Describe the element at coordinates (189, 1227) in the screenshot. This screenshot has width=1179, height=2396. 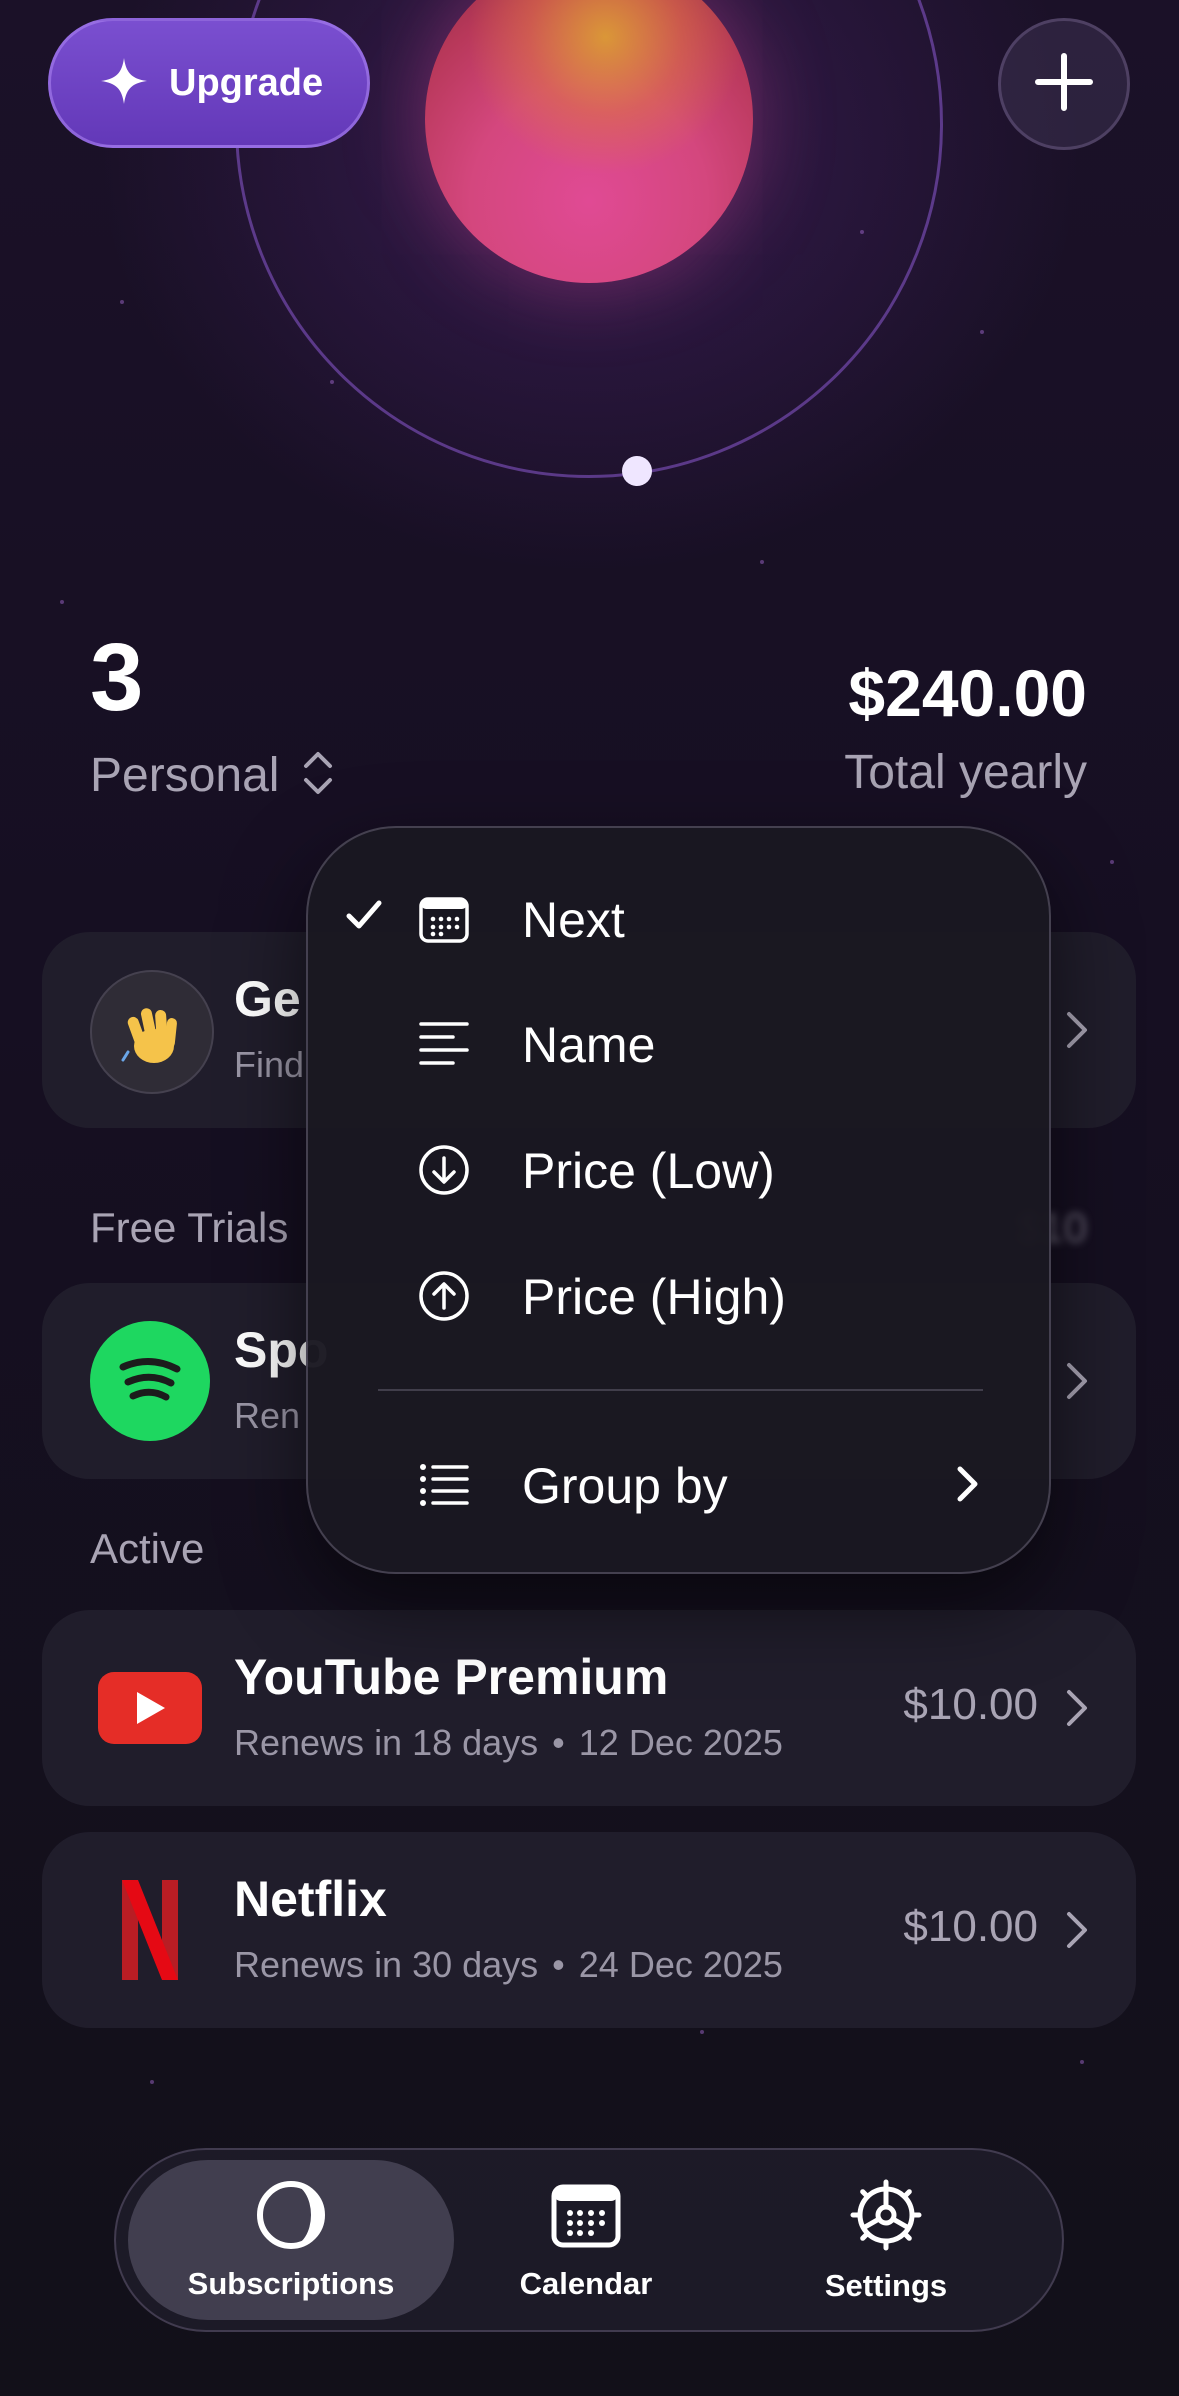
I see `section-free-trials: Free Trials` at that location.